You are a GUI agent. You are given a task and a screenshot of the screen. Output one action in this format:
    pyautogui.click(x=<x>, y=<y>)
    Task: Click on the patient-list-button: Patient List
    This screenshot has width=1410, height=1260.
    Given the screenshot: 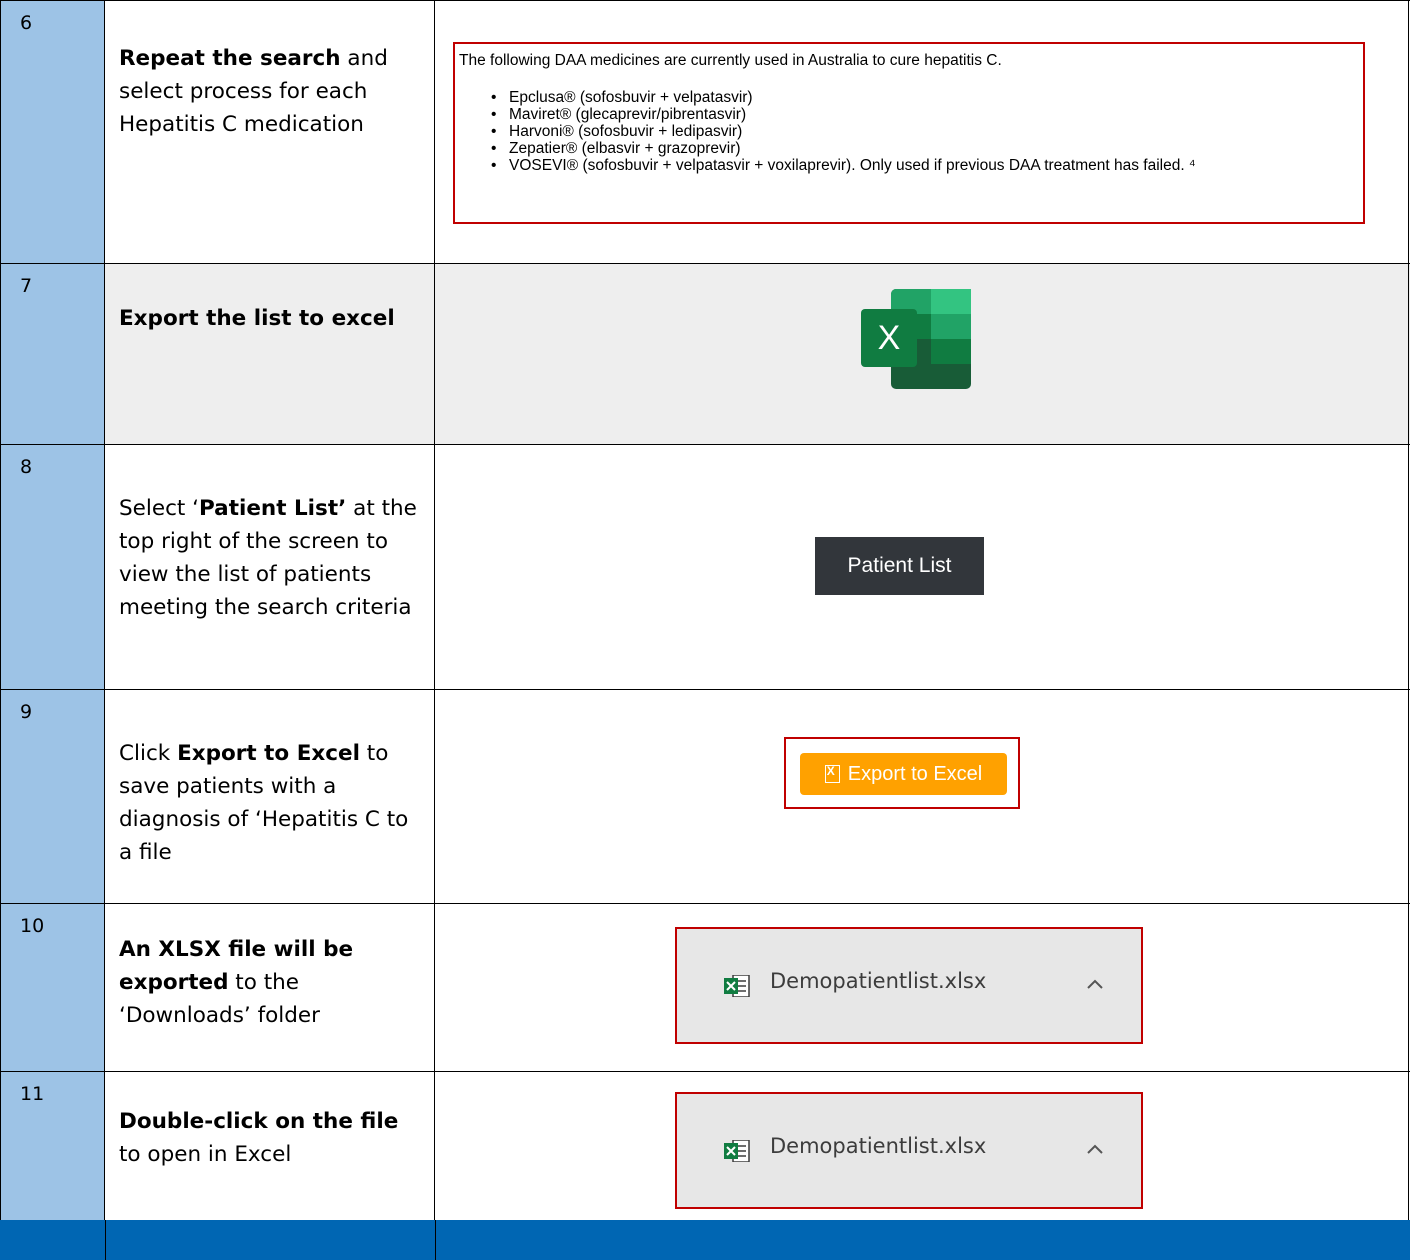 What is the action you would take?
    pyautogui.click(x=899, y=566)
    